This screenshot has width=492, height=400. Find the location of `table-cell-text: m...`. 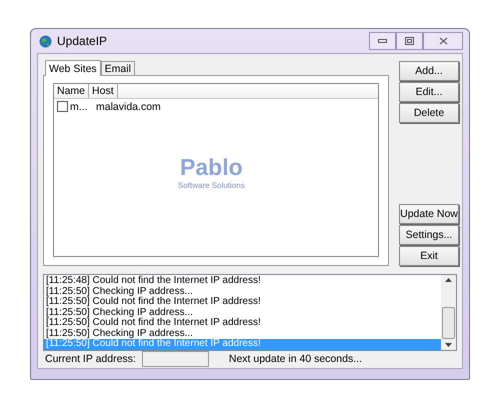

table-cell-text: m... is located at coordinates (79, 106).